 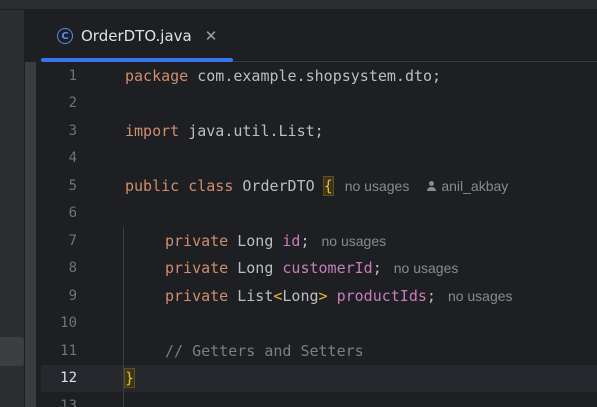 What do you see at coordinates (251, 130) in the screenshot?
I see `import-path: java.util.List;` at bounding box center [251, 130].